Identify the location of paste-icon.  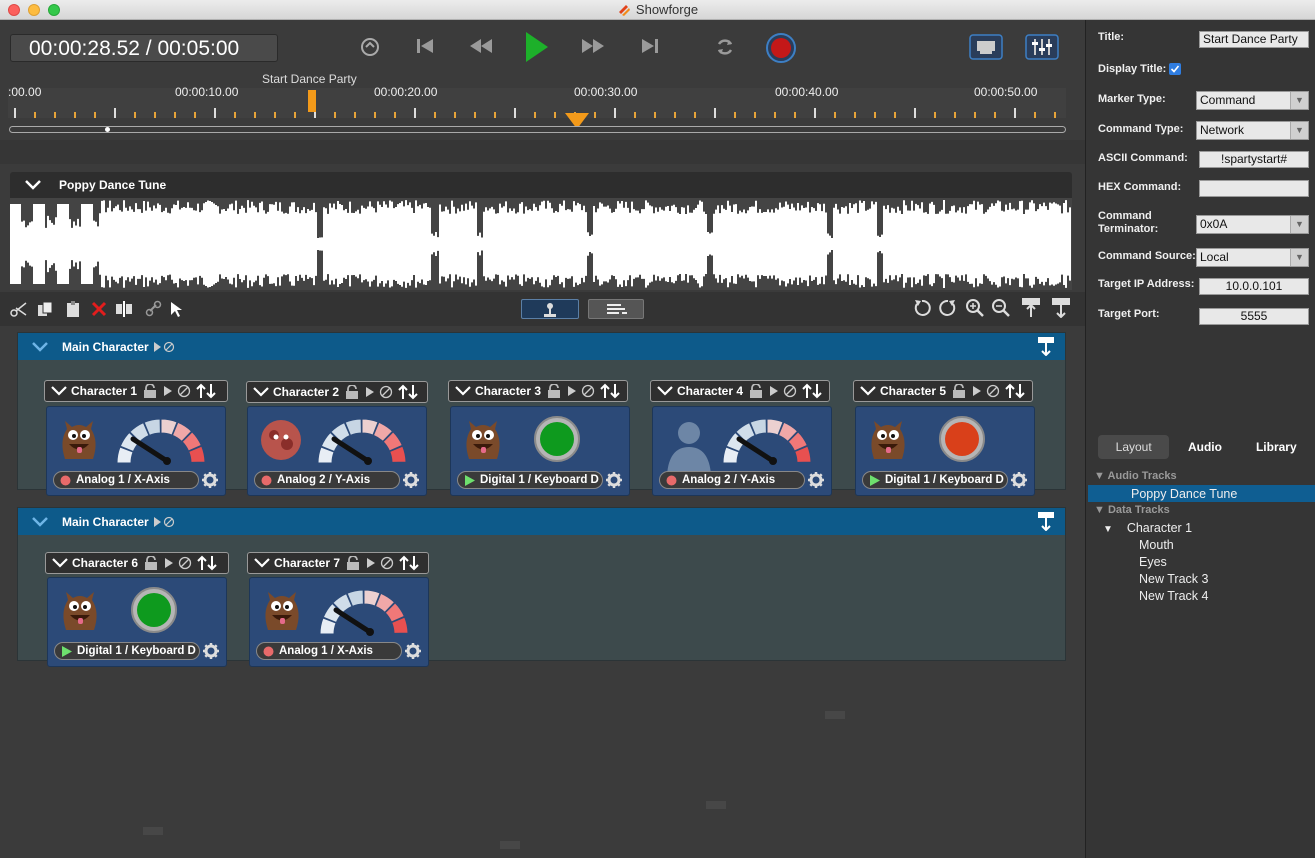
(73, 309).